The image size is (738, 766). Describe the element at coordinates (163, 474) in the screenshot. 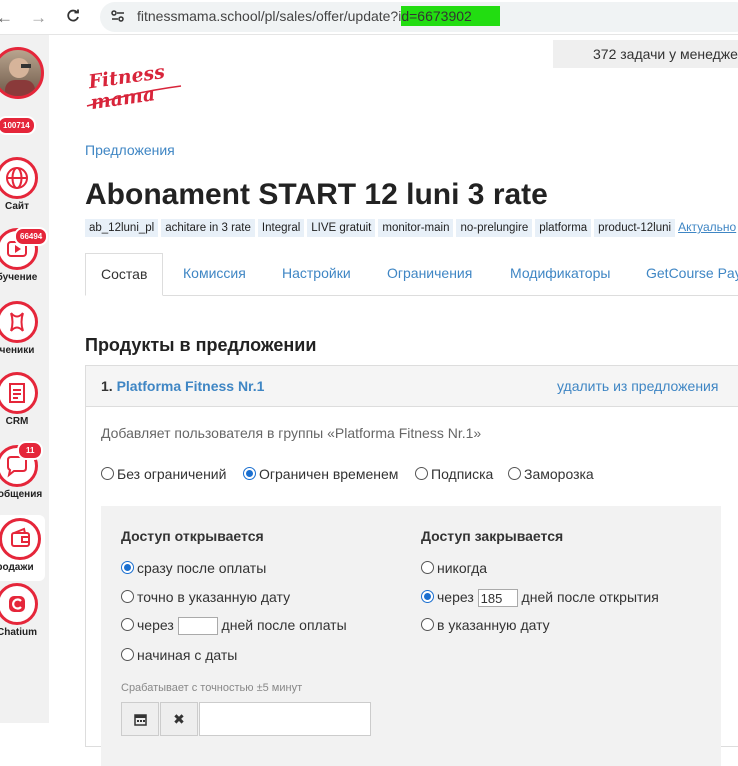

I see `limit-option-unlimited: Без ограничений` at that location.